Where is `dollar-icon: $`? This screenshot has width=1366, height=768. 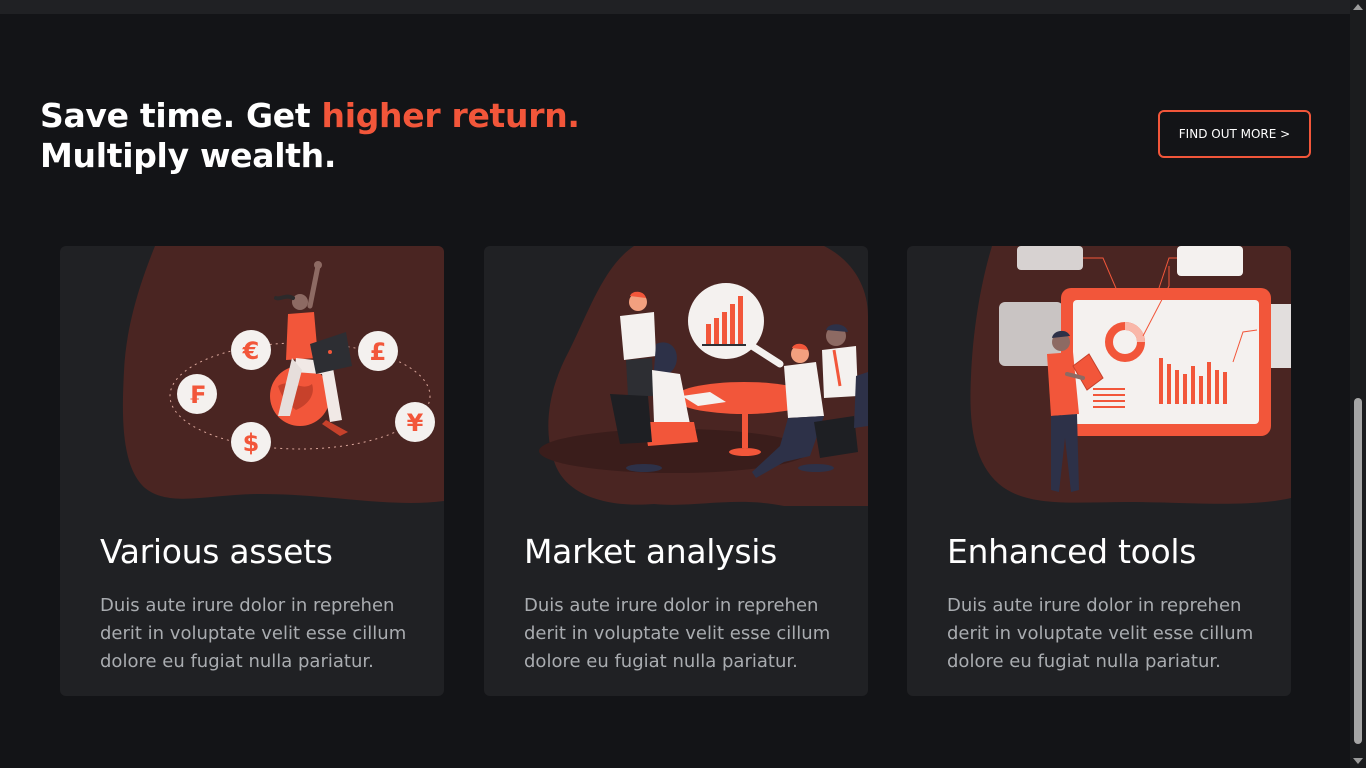
dollar-icon: $ is located at coordinates (251, 442).